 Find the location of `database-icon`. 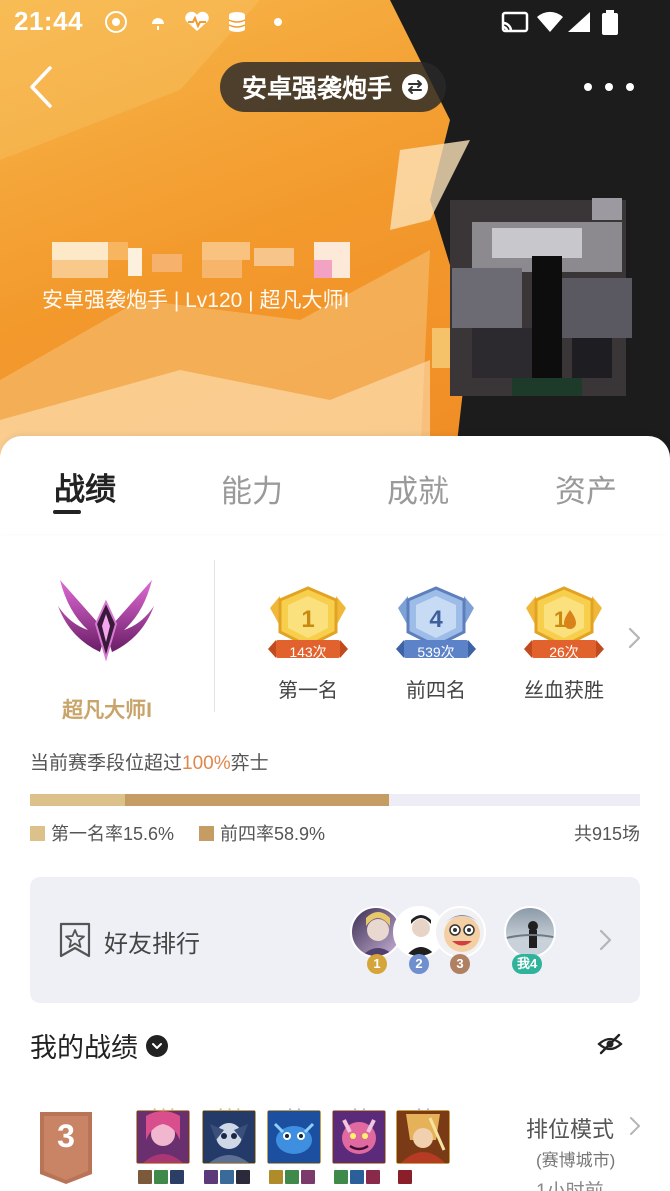

database-icon is located at coordinates (238, 22).